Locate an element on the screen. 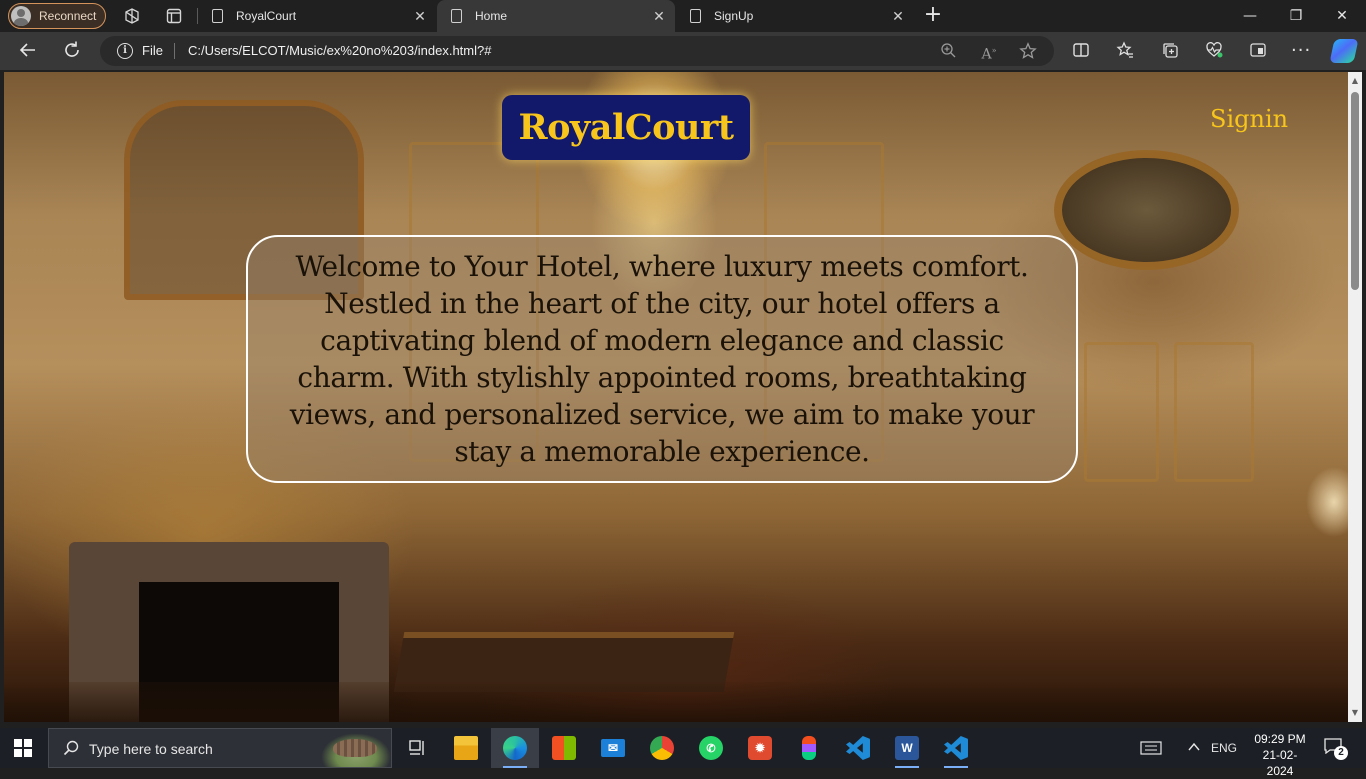 The width and height of the screenshot is (1366, 779). page-scrollbar: ▲ ▼ is located at coordinates (1355, 397).